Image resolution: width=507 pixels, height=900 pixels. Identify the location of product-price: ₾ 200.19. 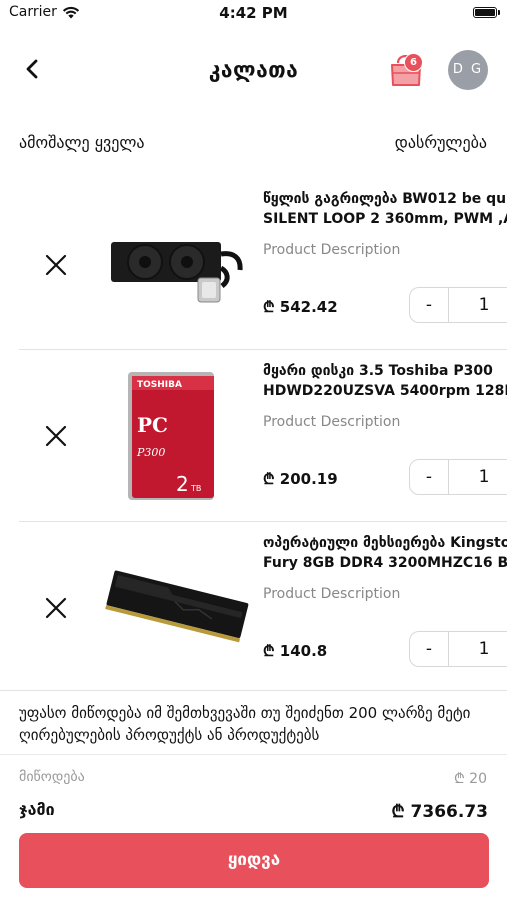
(300, 479).